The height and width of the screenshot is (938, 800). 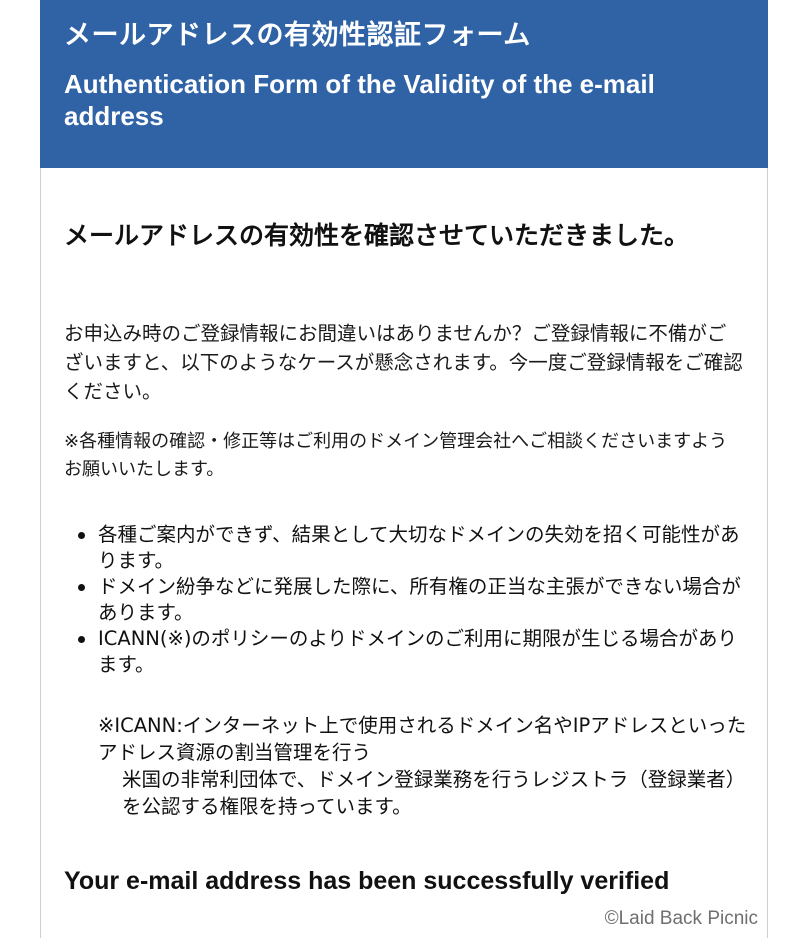 I want to click on risk-list-item: 各種ご案内ができず、結果として大切なドメインの失効を招く可能性があります。, so click(x=412, y=548).